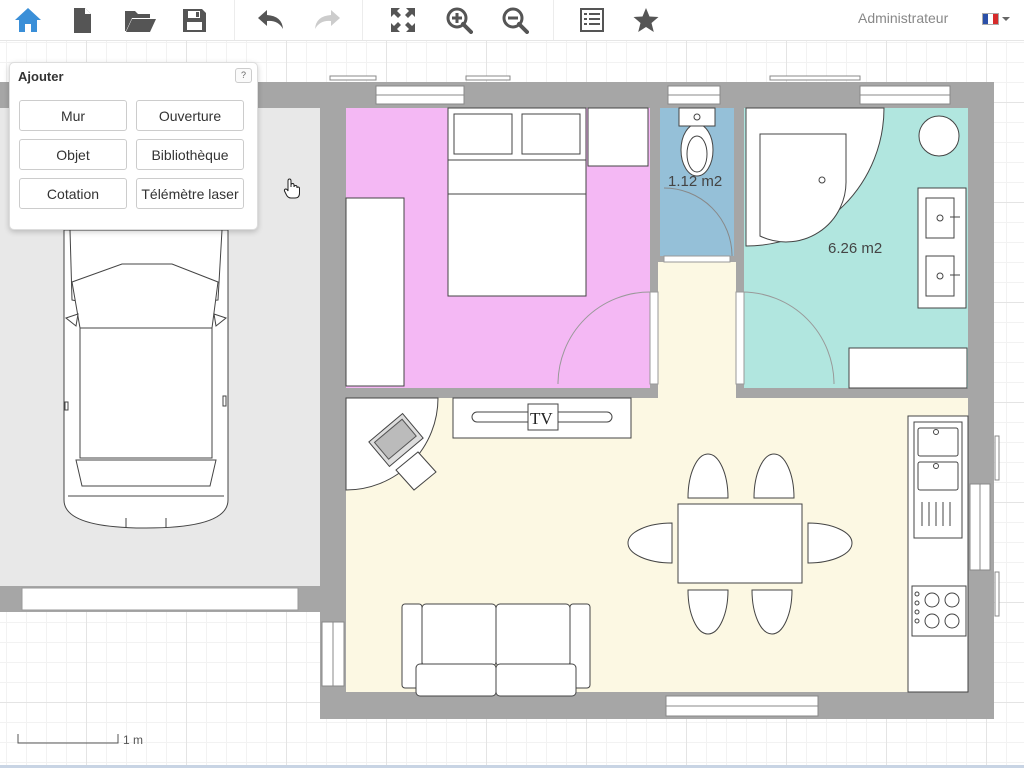 This screenshot has width=1024, height=768. I want to click on zoom-out-button, so click(515, 20).